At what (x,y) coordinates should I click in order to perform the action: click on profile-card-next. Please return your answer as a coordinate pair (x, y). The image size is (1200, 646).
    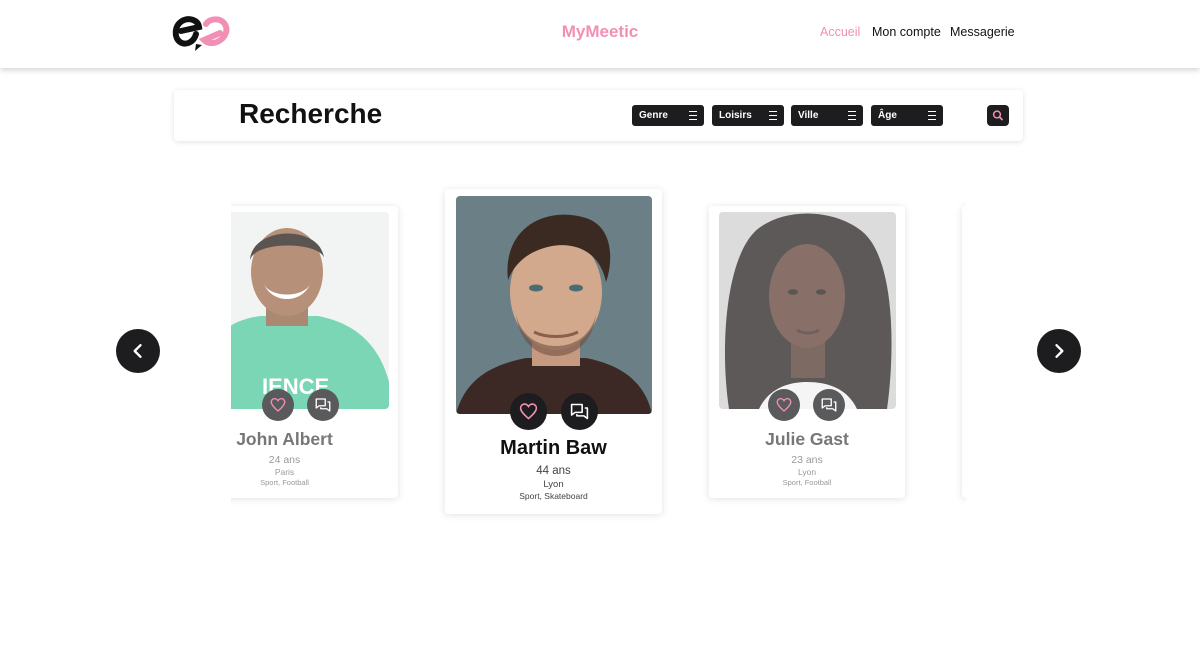
    Looking at the image, I should click on (964, 352).